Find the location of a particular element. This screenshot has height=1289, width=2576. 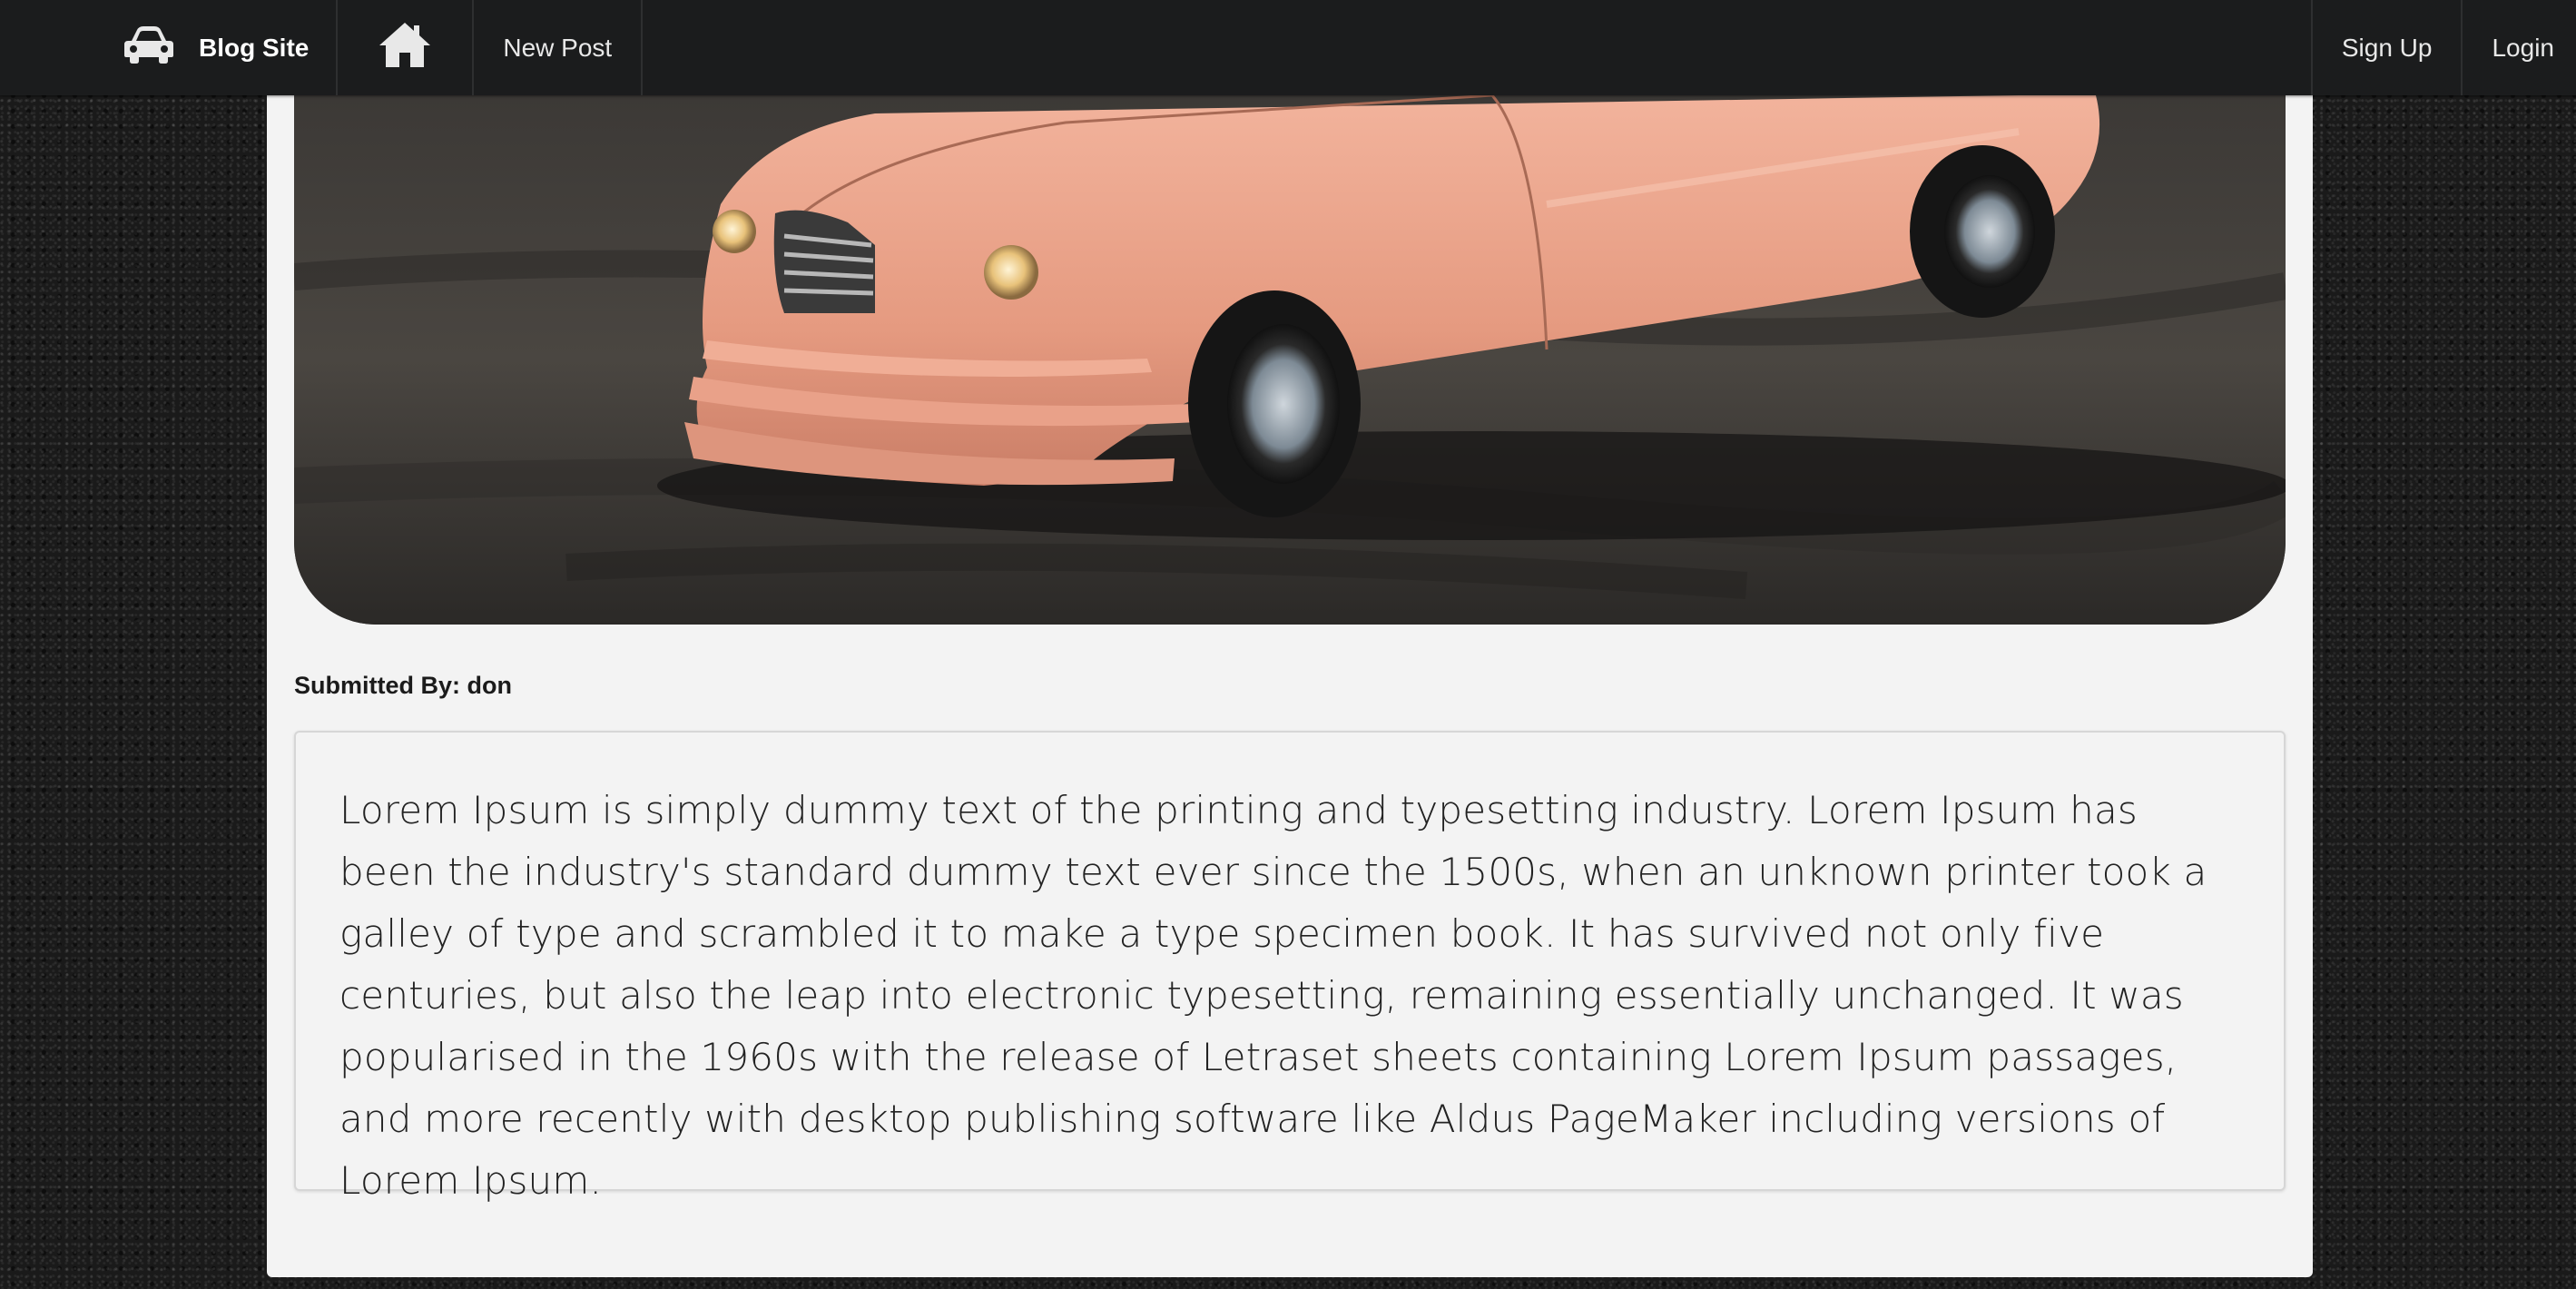

home-icon is located at coordinates (405, 48).